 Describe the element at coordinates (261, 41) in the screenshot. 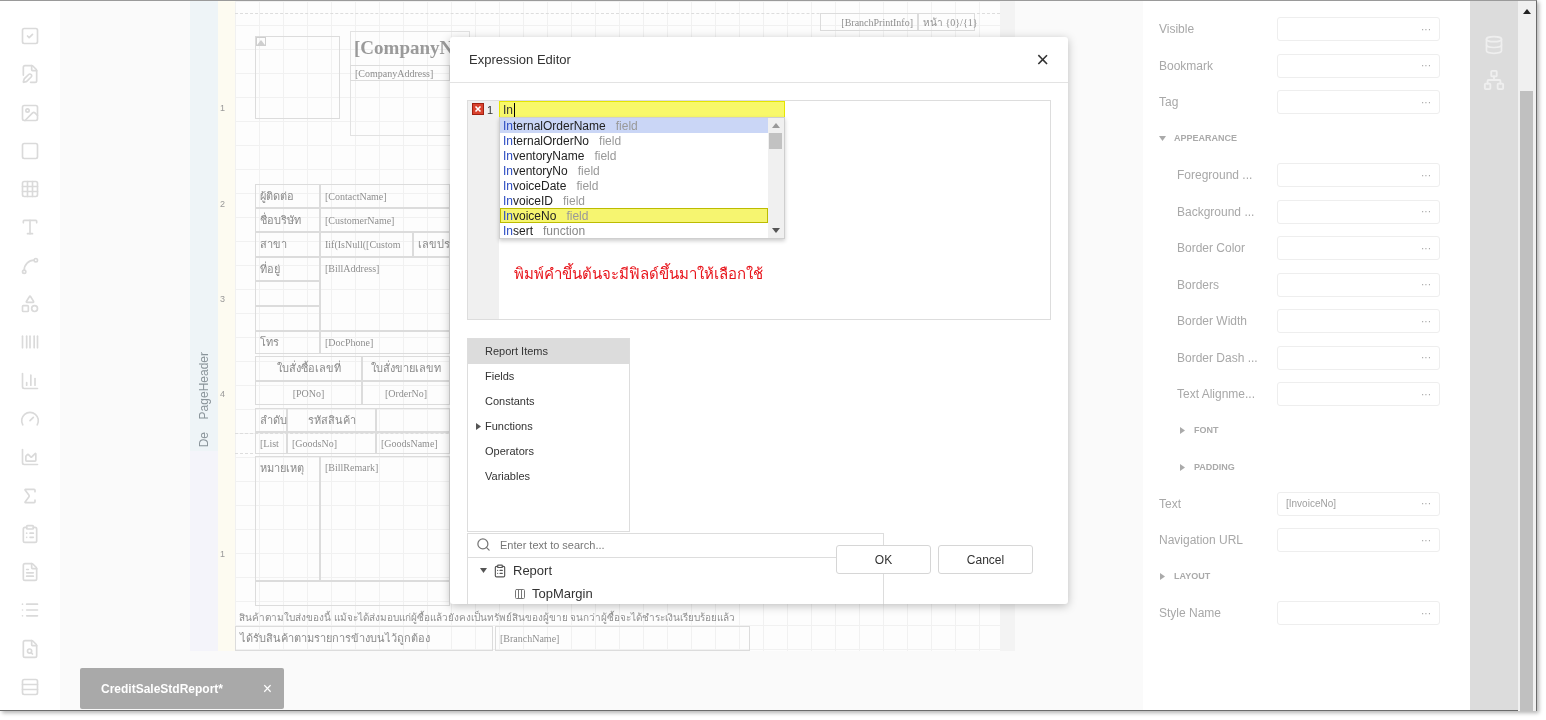

I see `image-placeholder-icon` at that location.